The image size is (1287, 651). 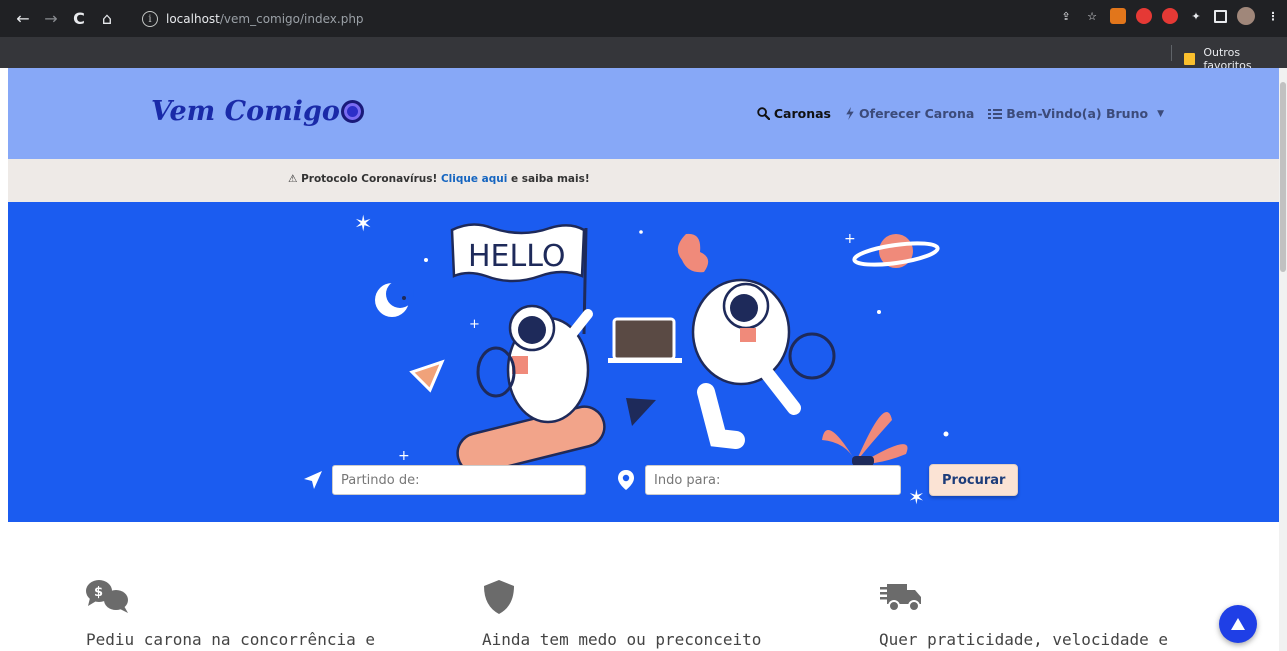 I want to click on logo: Vem Comigo, so click(x=257, y=111).